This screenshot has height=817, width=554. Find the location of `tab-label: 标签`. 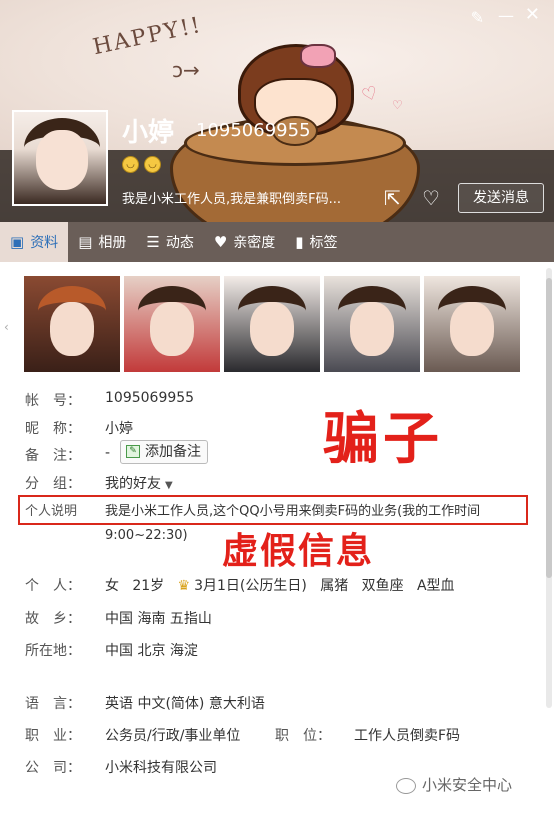

tab-label: 标签 is located at coordinates (323, 243).